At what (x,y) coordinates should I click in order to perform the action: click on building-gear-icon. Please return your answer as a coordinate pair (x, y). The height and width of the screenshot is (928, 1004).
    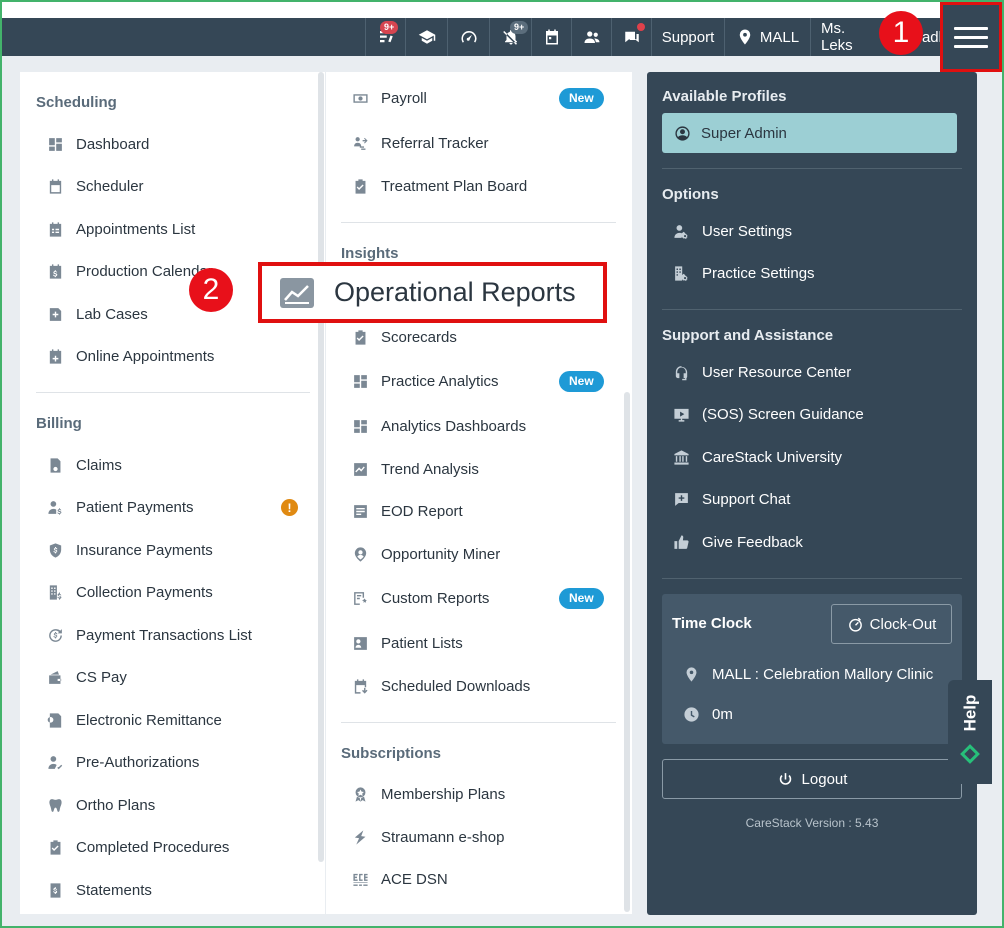
    Looking at the image, I should click on (681, 273).